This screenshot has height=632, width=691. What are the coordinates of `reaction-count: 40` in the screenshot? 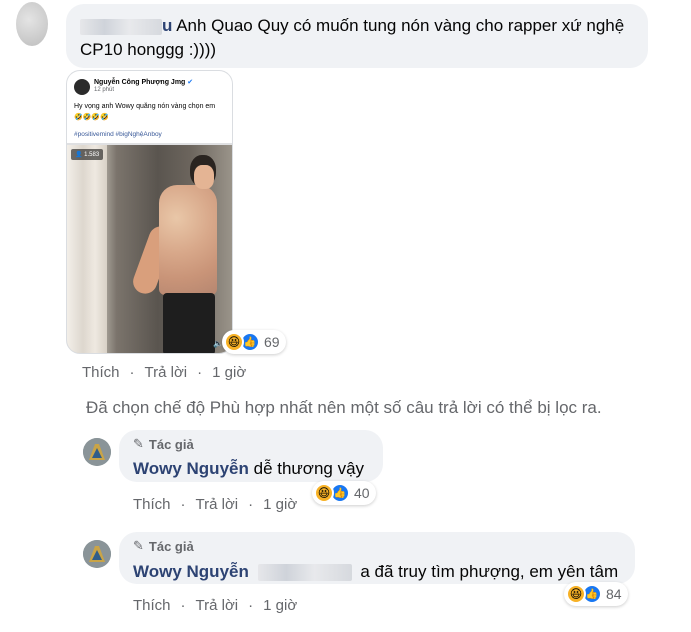 It's located at (362, 493).